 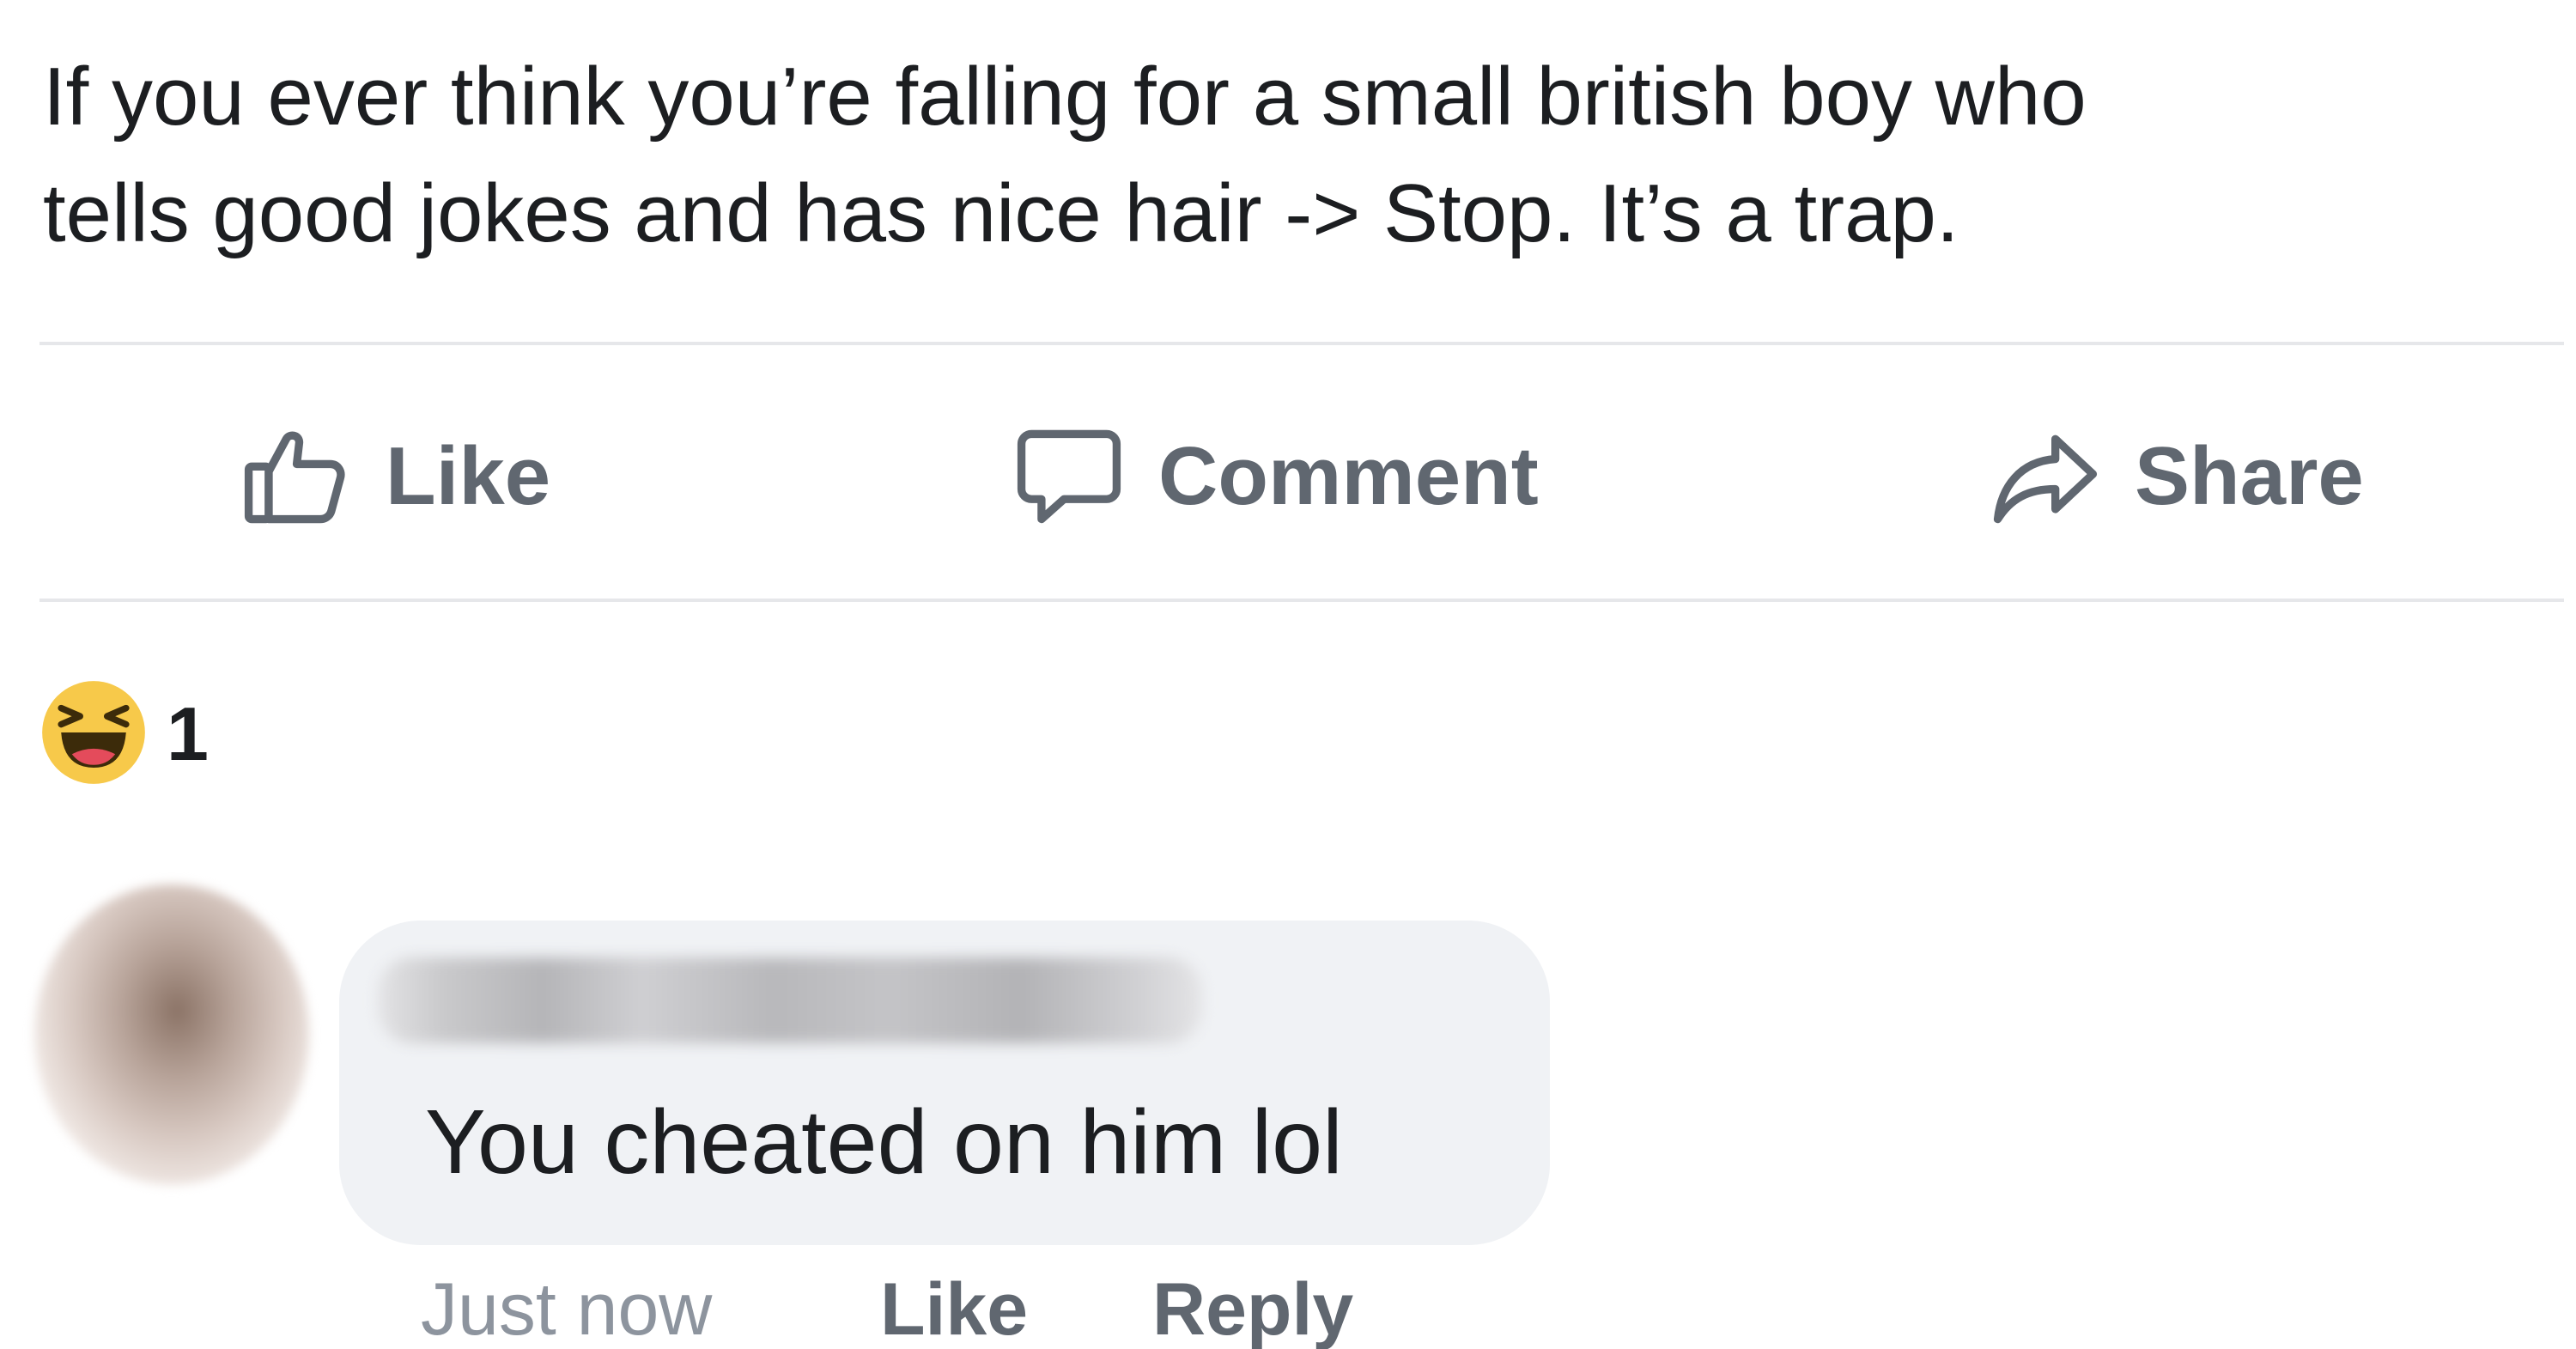 What do you see at coordinates (1349, 476) in the screenshot?
I see `comment-label: Comment` at bounding box center [1349, 476].